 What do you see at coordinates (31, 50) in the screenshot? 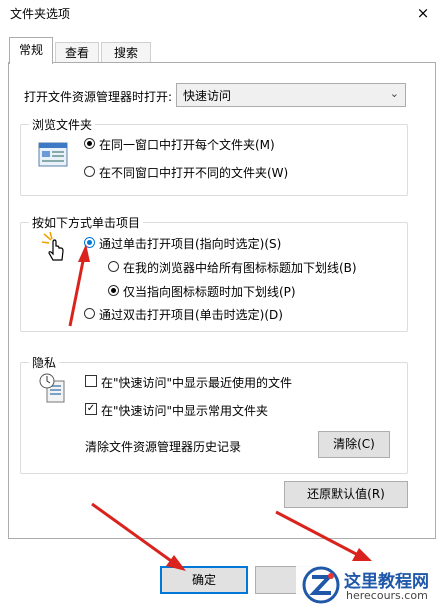
I see `tab-general: 常规` at bounding box center [31, 50].